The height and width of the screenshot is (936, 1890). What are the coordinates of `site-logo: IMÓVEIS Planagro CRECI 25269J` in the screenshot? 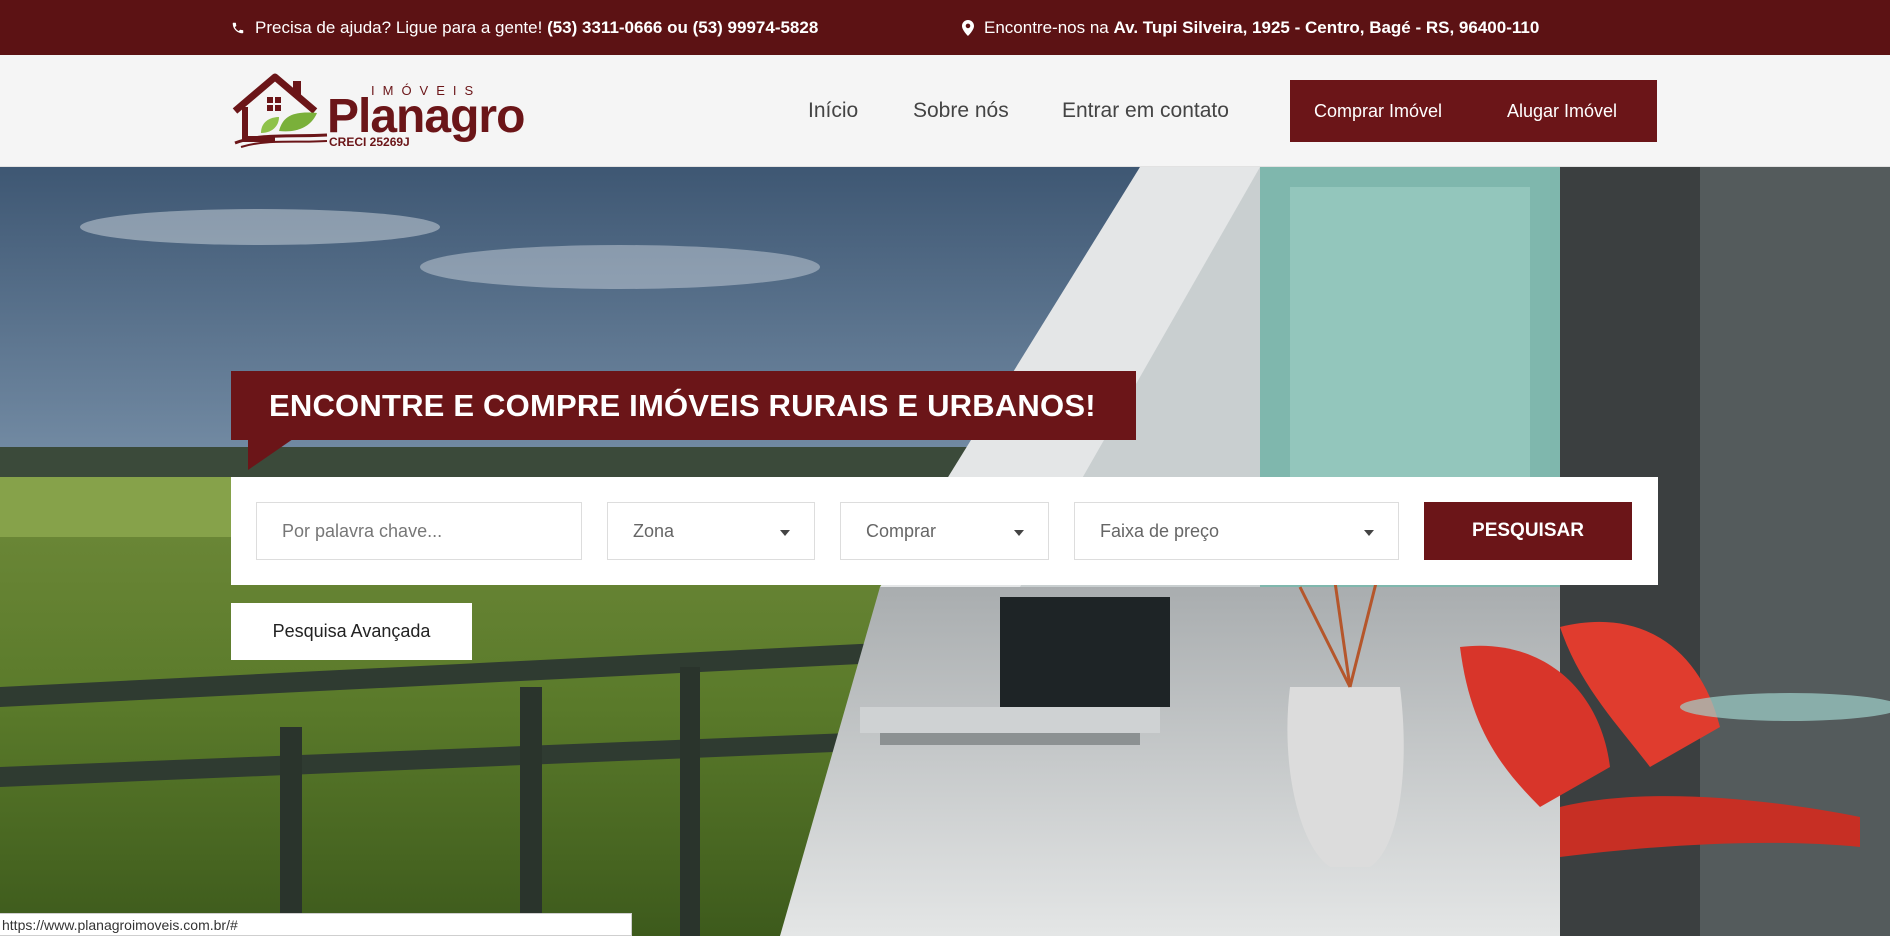 It's located at (378, 111).